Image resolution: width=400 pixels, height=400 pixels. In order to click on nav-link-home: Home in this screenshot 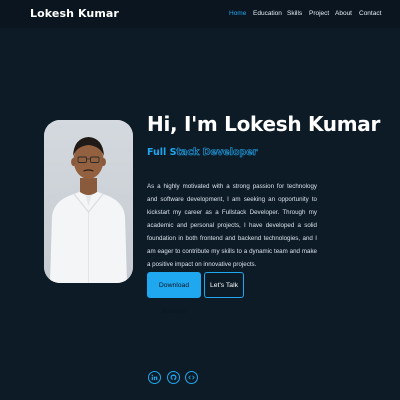, I will do `click(237, 13)`.